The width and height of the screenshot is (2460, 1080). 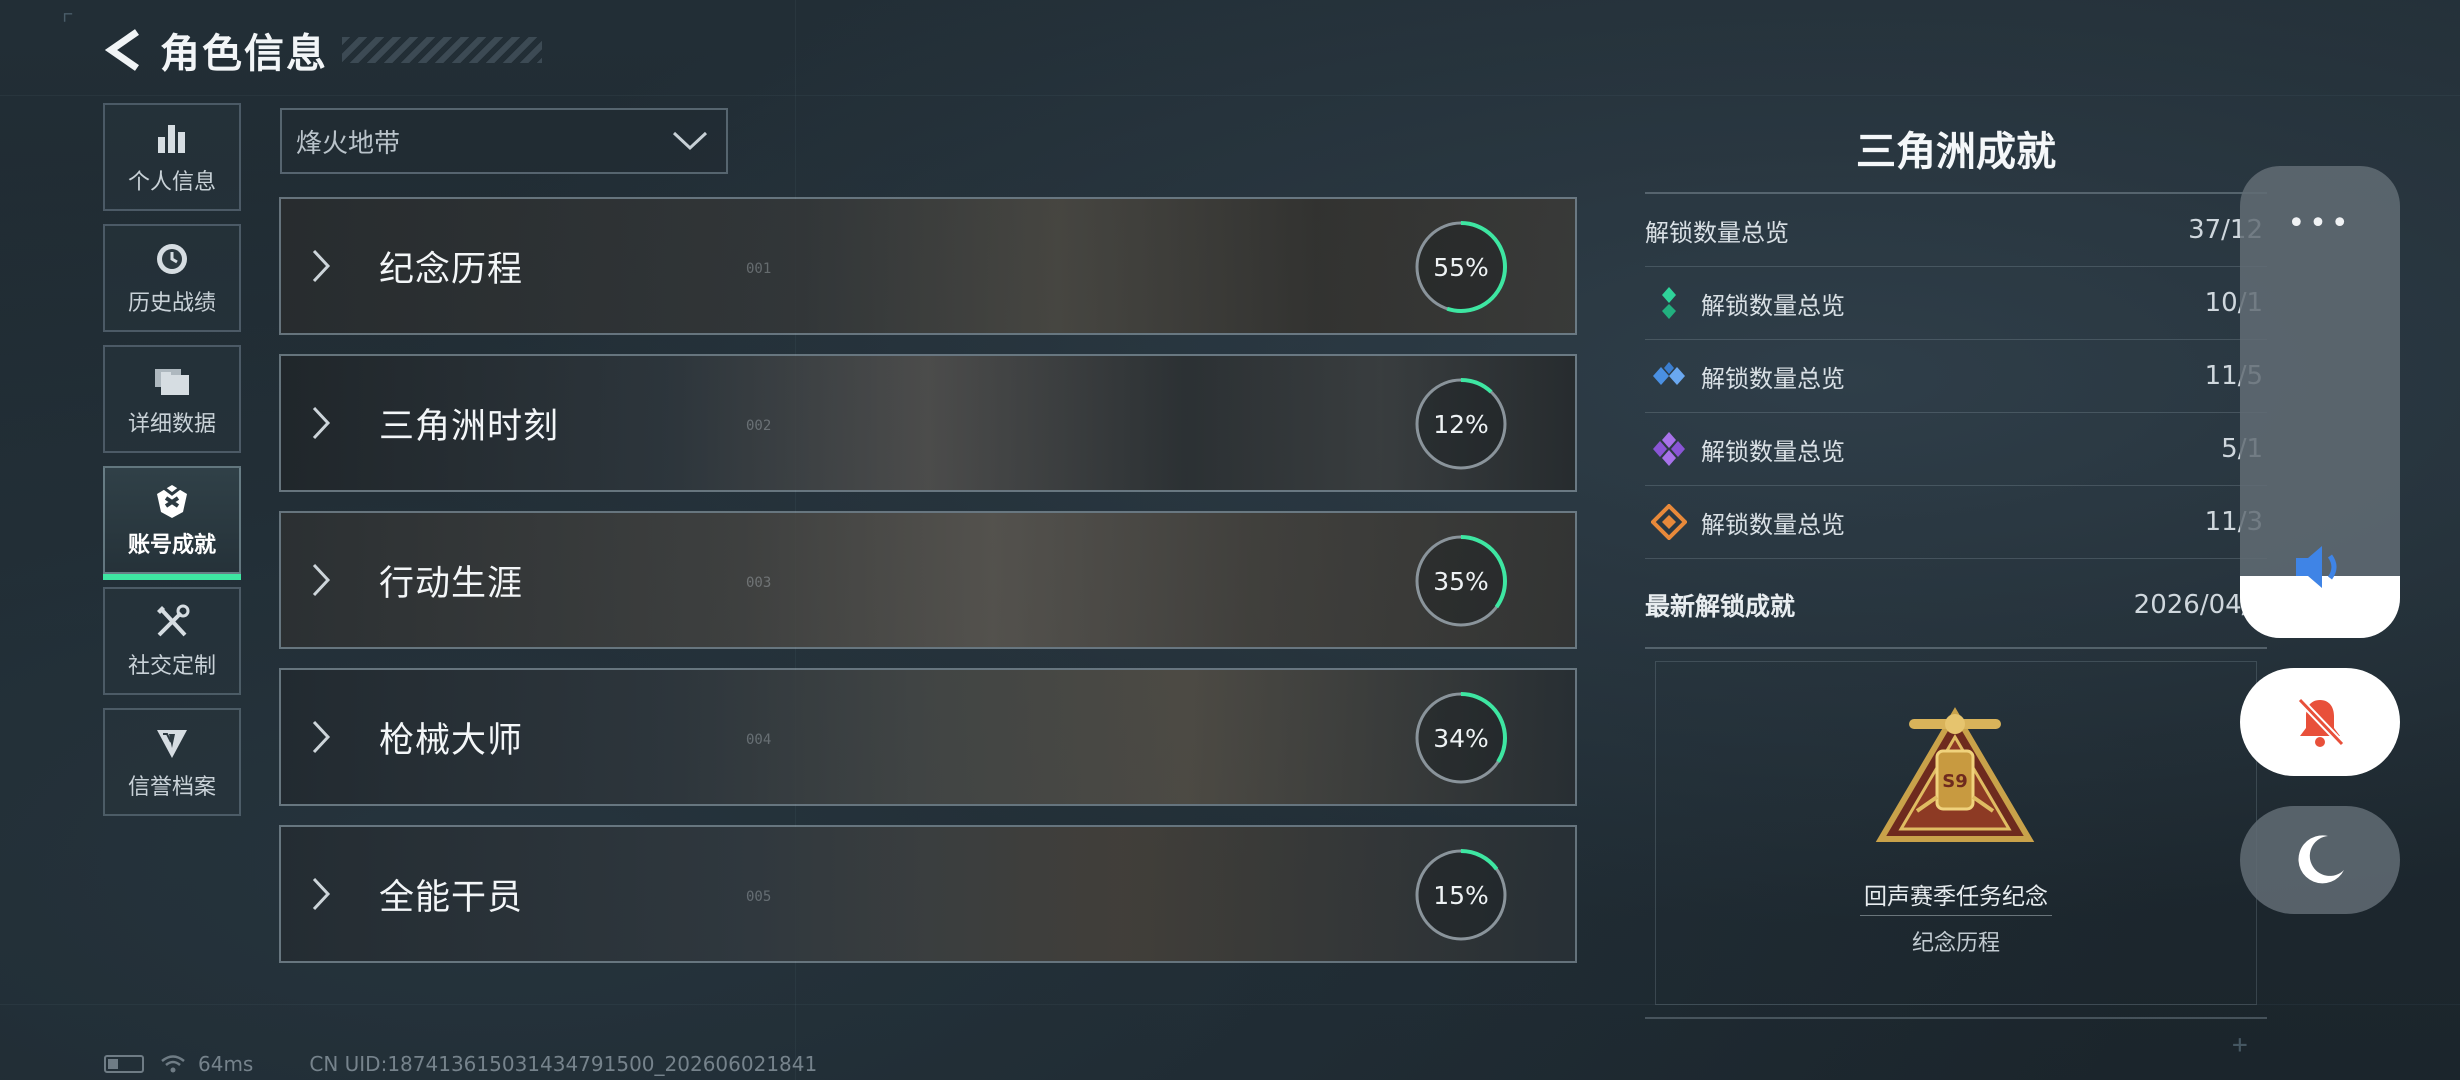 I want to click on blue-gem-icon, so click(x=1669, y=376).